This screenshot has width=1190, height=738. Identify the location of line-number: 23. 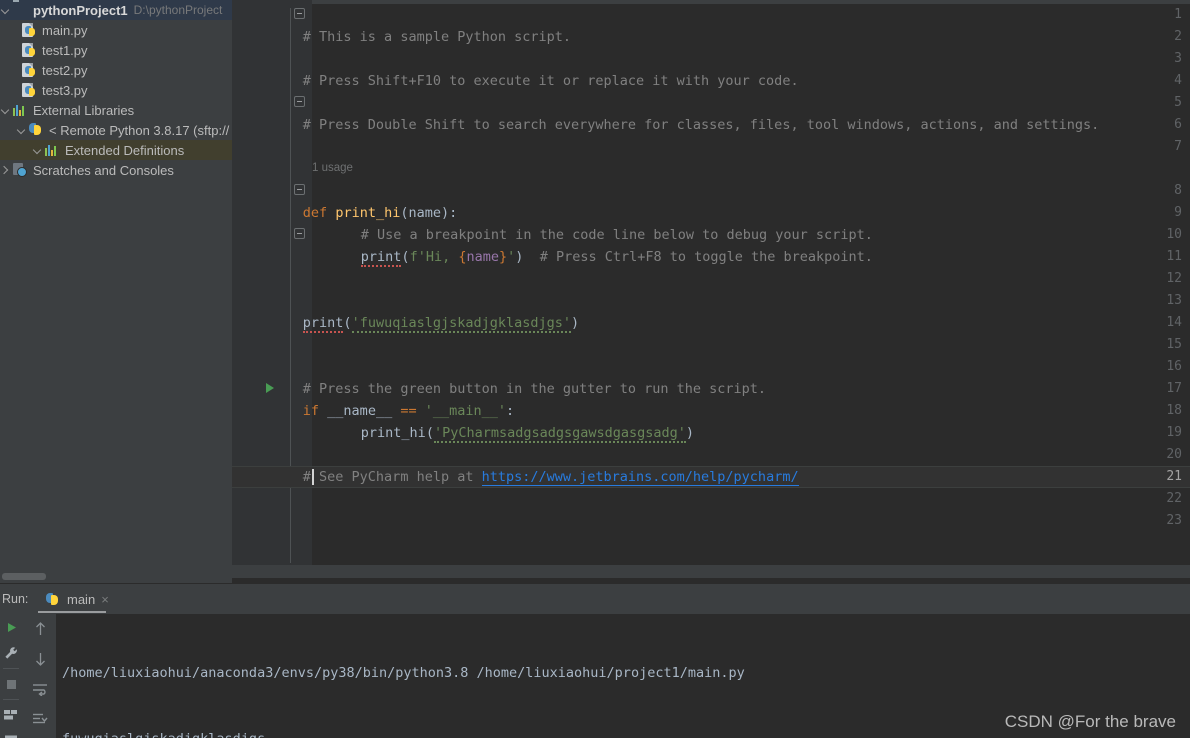
(1174, 520).